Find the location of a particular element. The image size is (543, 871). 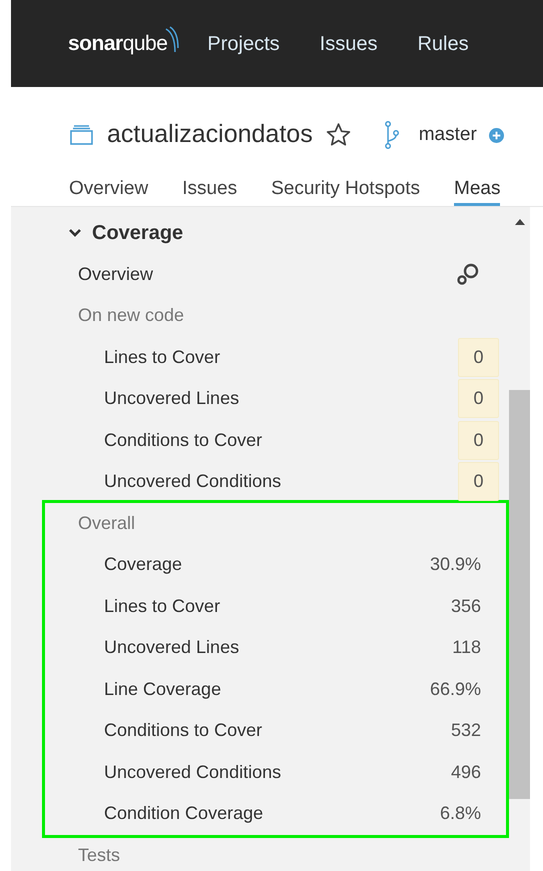

metric-name: Coverage is located at coordinates (143, 564).